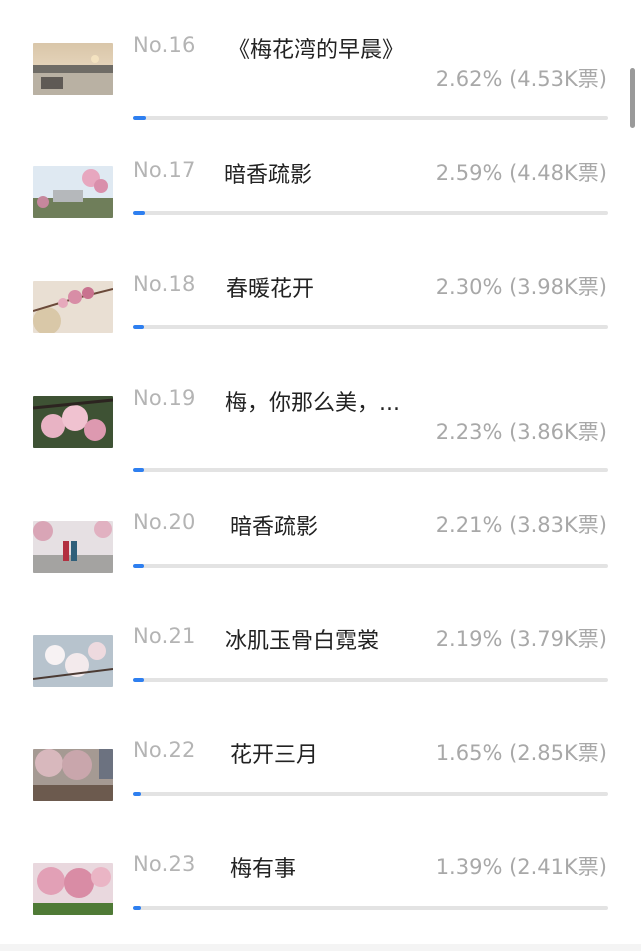 The width and height of the screenshot is (641, 951). I want to click on entry-title: 《梅花湾的早晨》, so click(316, 50).